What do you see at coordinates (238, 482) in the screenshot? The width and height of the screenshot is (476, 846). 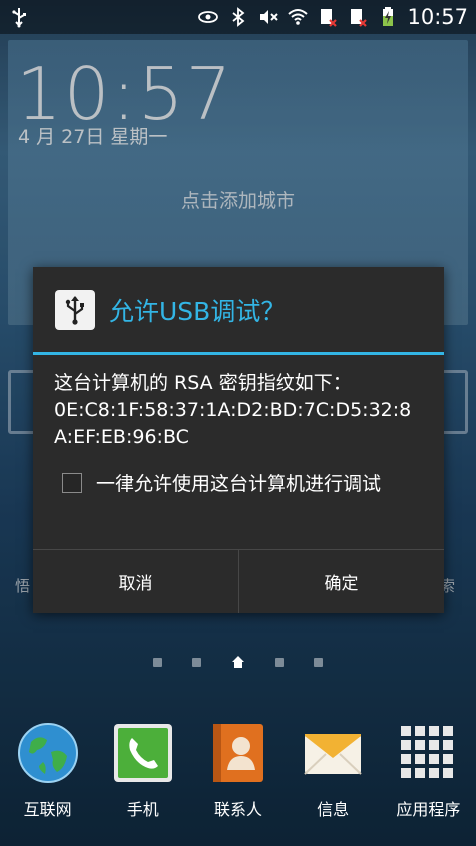 I see `always-allow-label: 一律允许使用这台计算机进行调试` at bounding box center [238, 482].